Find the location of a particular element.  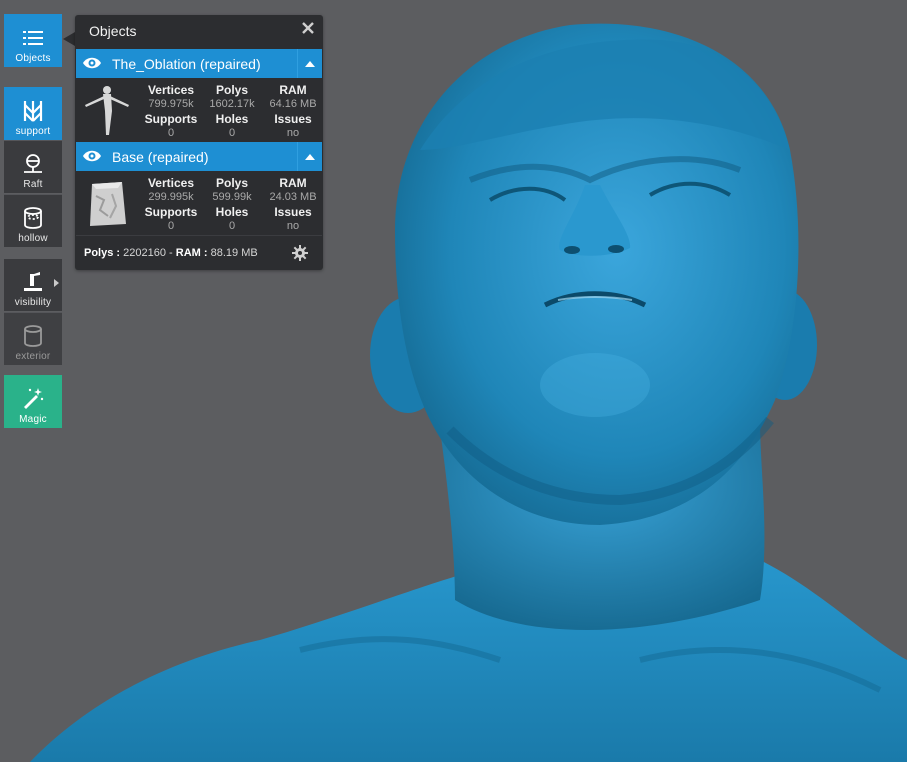

panel-pointer is located at coordinates (69, 39).